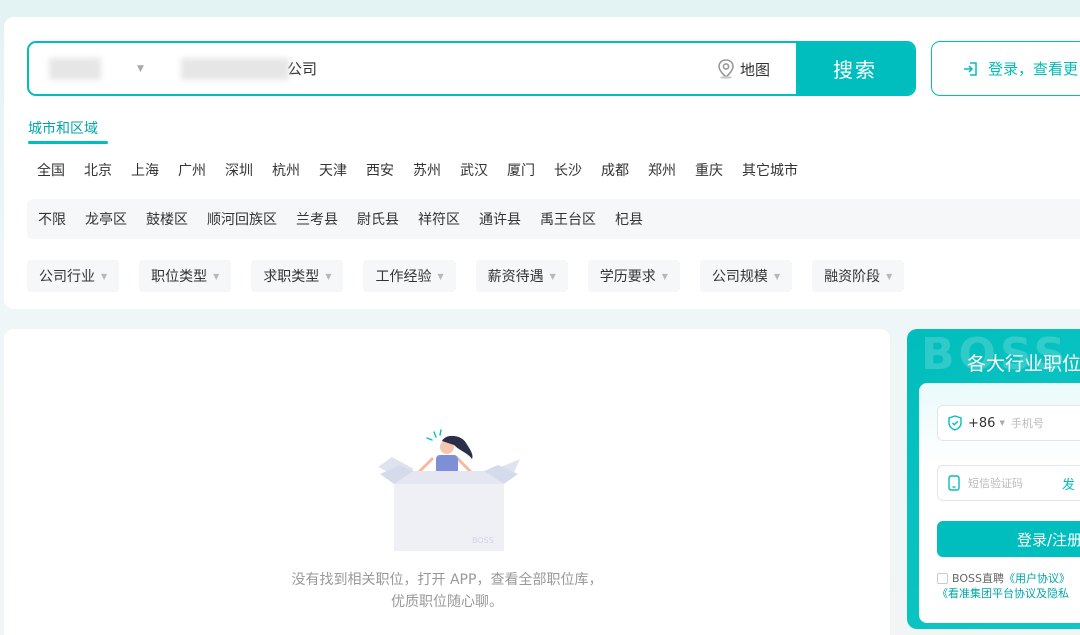 The width and height of the screenshot is (1080, 635). Describe the element at coordinates (483, 540) in the screenshot. I see `box-label: BOSS` at that location.